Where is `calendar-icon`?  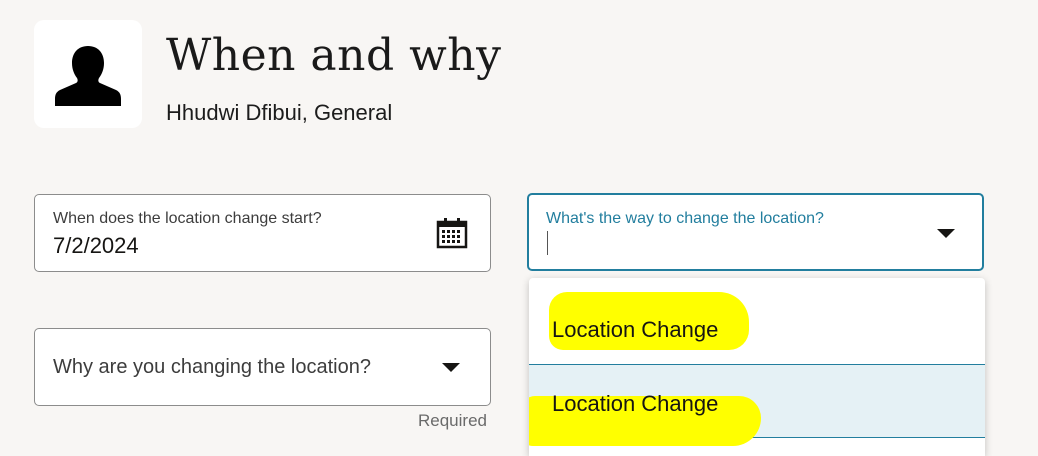 calendar-icon is located at coordinates (452, 233).